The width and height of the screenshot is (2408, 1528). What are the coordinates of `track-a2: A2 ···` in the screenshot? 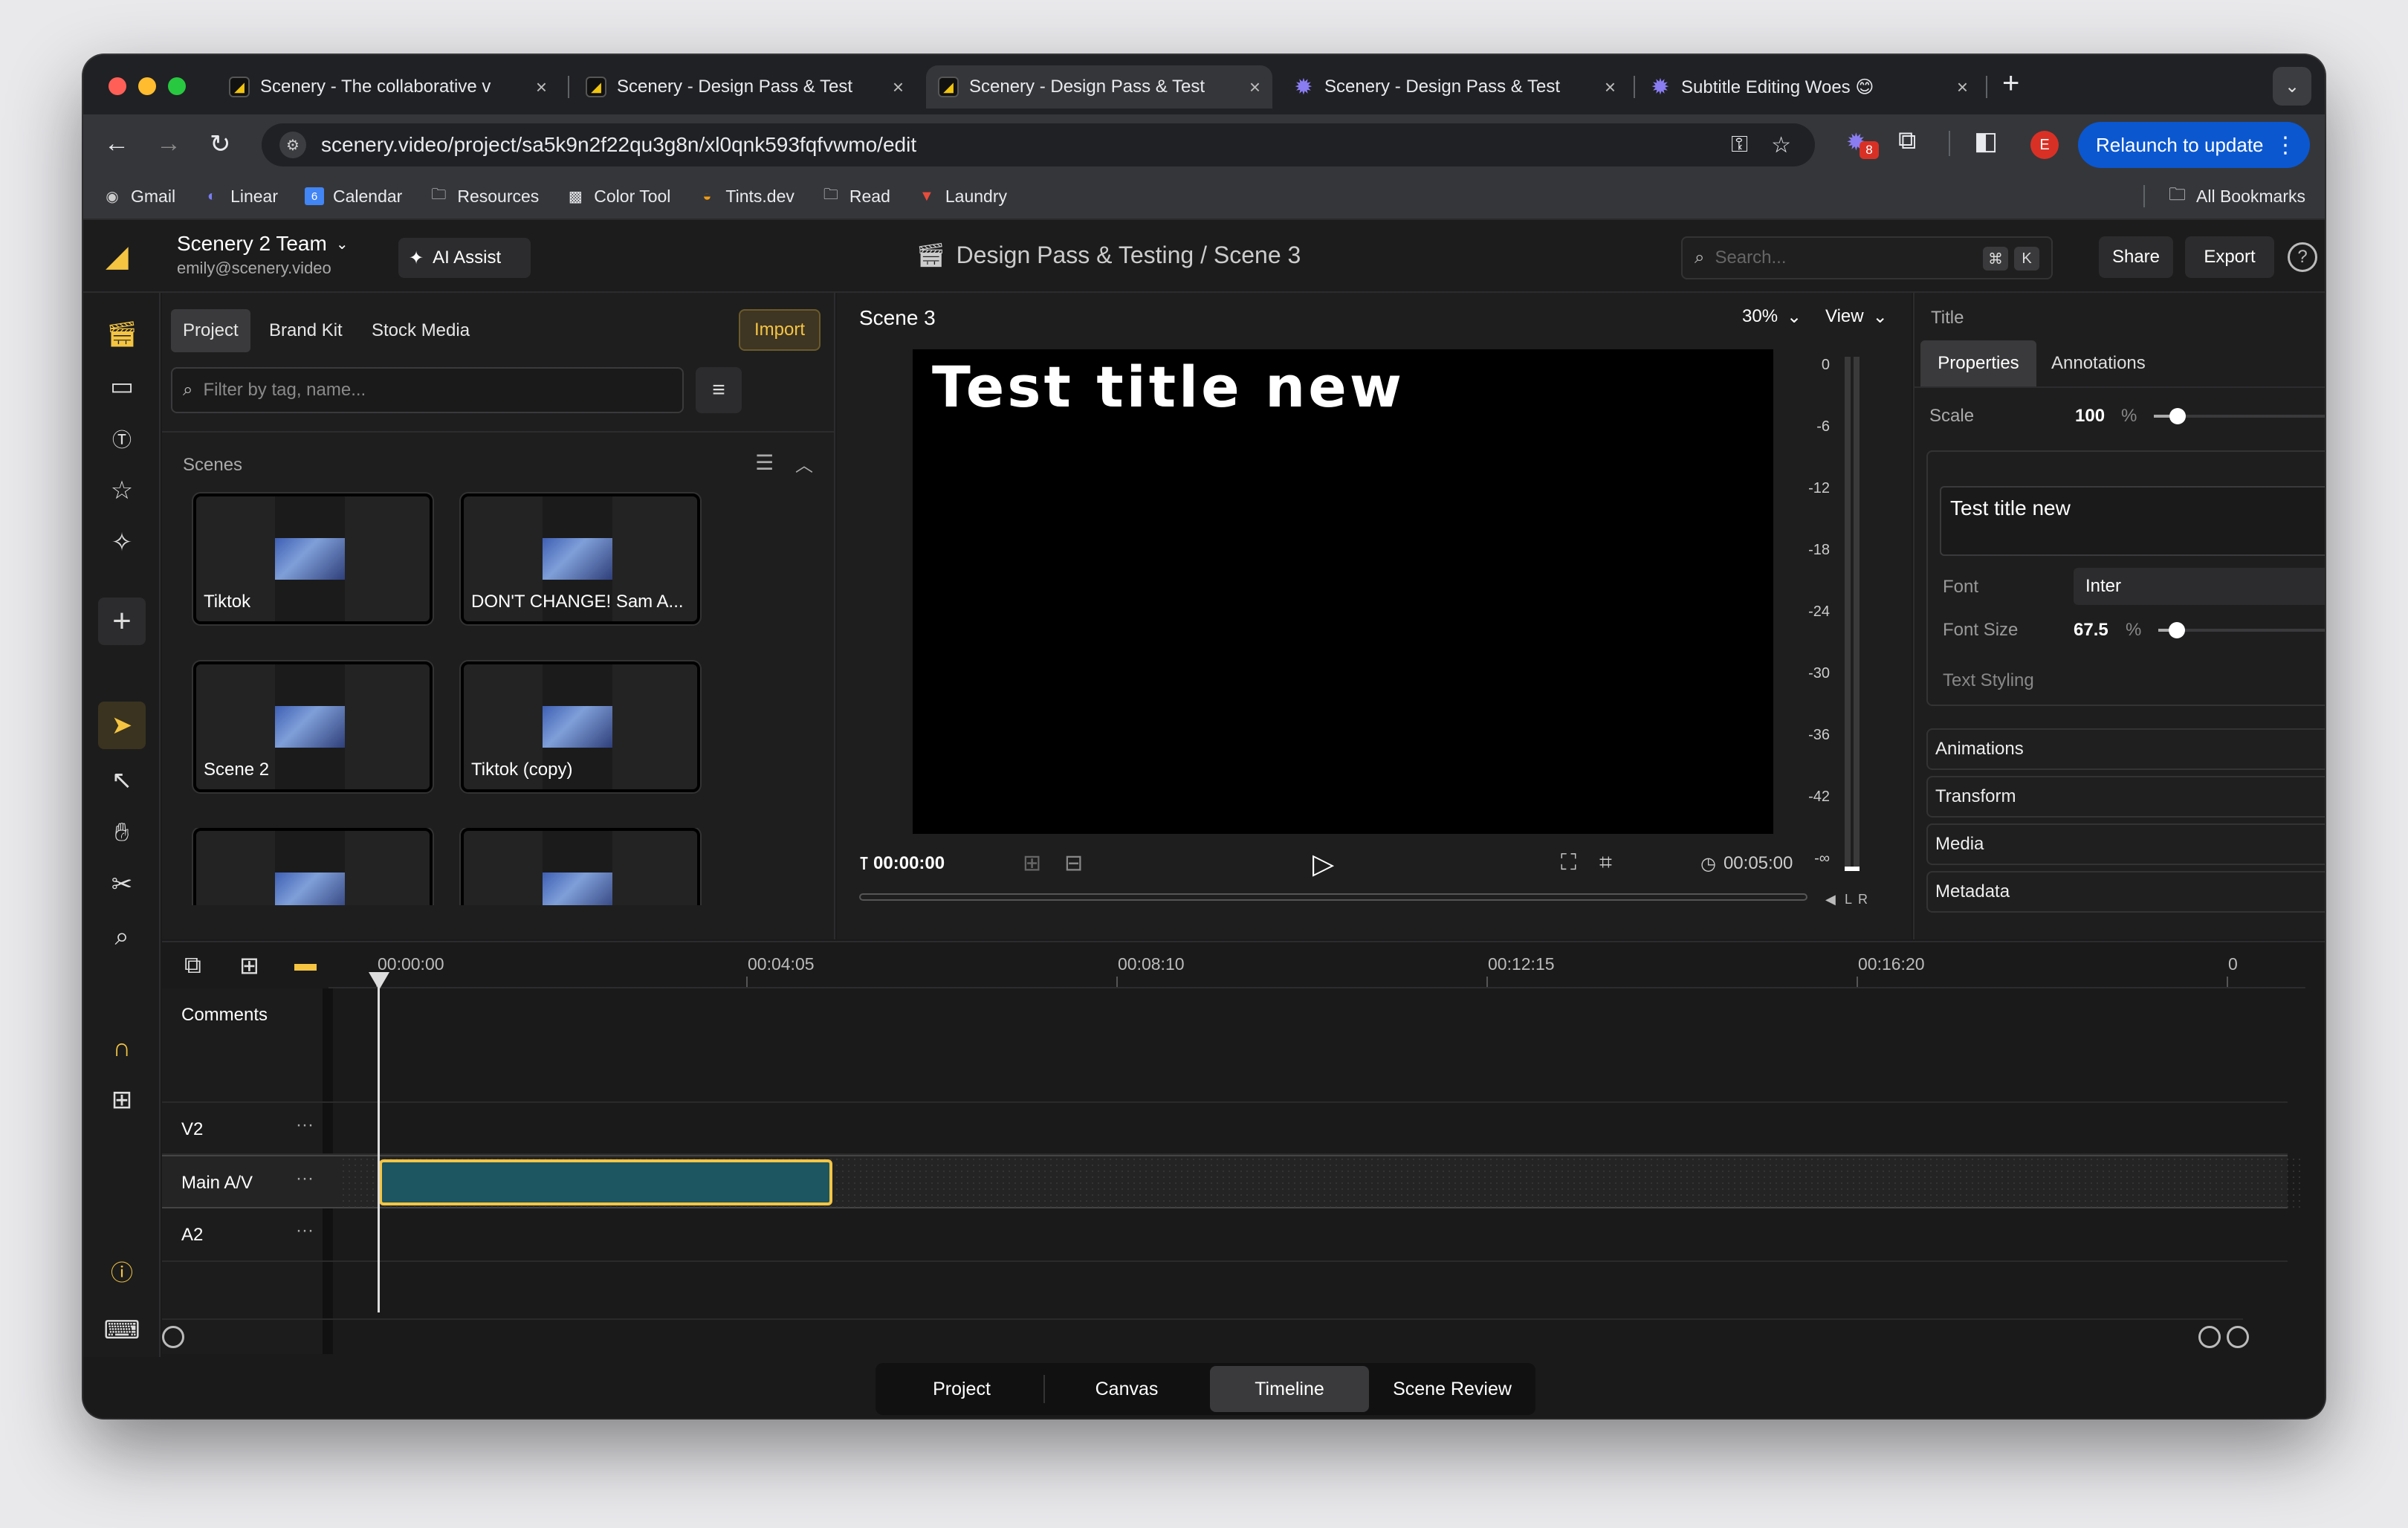 It's located at (1225, 1235).